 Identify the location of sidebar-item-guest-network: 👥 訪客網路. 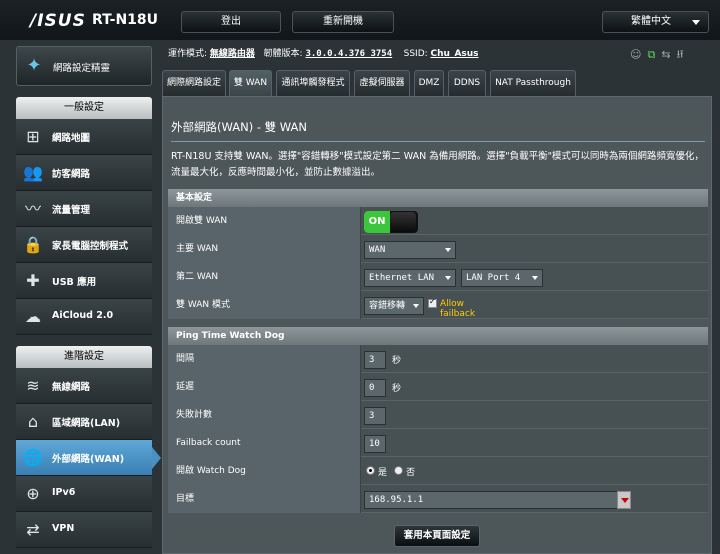
(84, 173).